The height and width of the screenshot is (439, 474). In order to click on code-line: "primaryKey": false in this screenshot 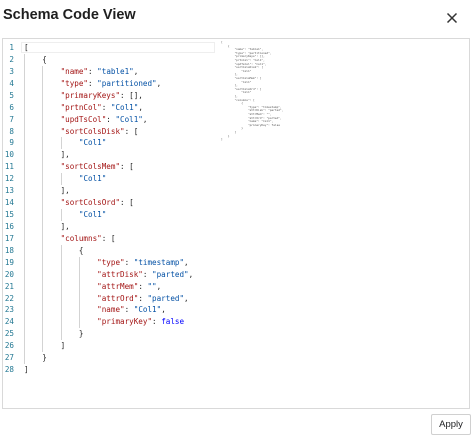, I will do `click(104, 322)`.